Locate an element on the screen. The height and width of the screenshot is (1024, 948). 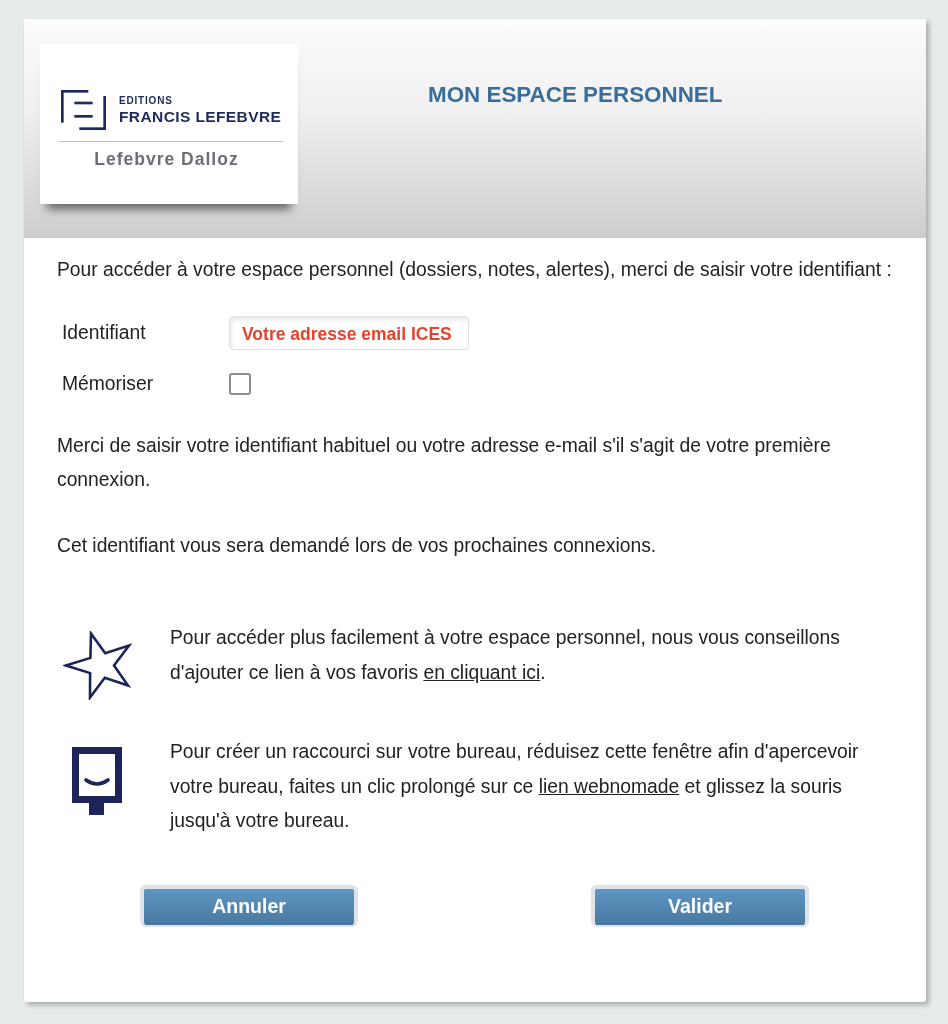
intro-text: Pour accéder à votre espace personnel (dossiers, notes, alertes), merci de saisir votre identifiant : is located at coordinates (475, 270).